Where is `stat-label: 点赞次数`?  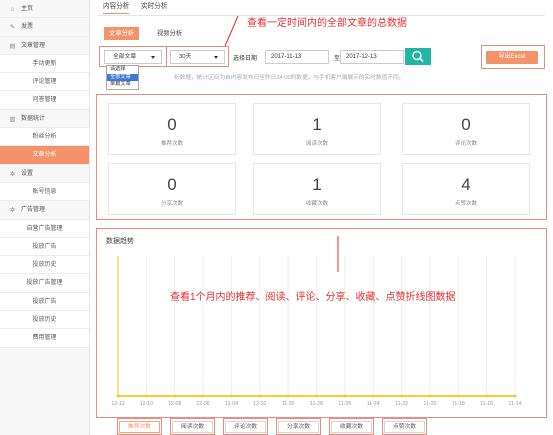 stat-label: 点赞次数 is located at coordinates (465, 204).